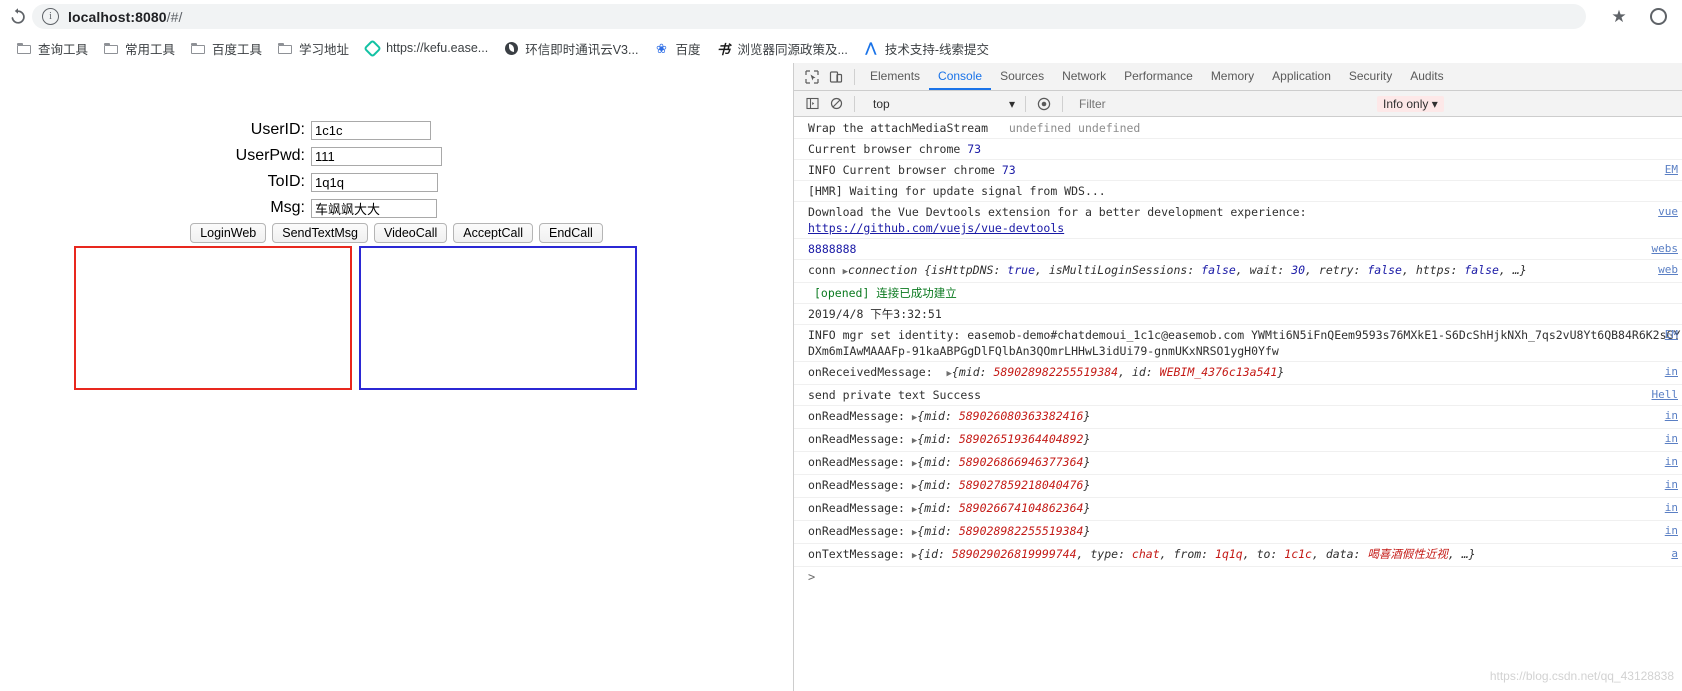 The image size is (1682, 691). What do you see at coordinates (174, 16) in the screenshot?
I see `url-path: /#/` at bounding box center [174, 16].